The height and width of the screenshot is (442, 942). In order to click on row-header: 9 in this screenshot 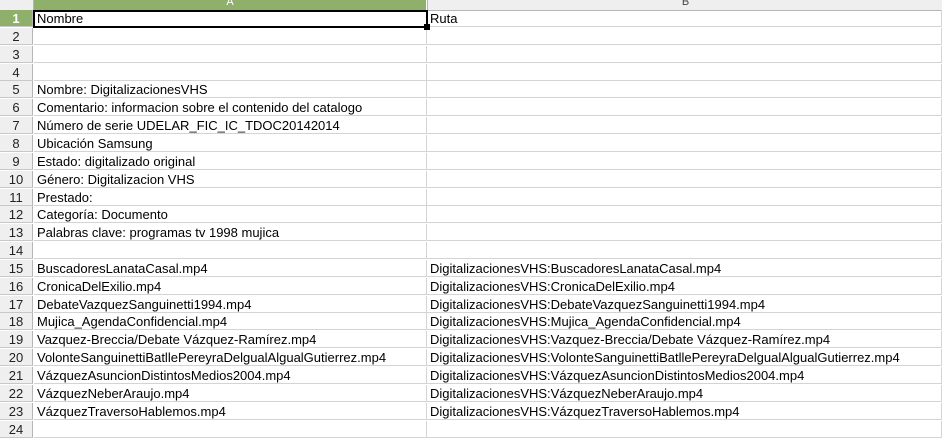, I will do `click(16, 161)`.